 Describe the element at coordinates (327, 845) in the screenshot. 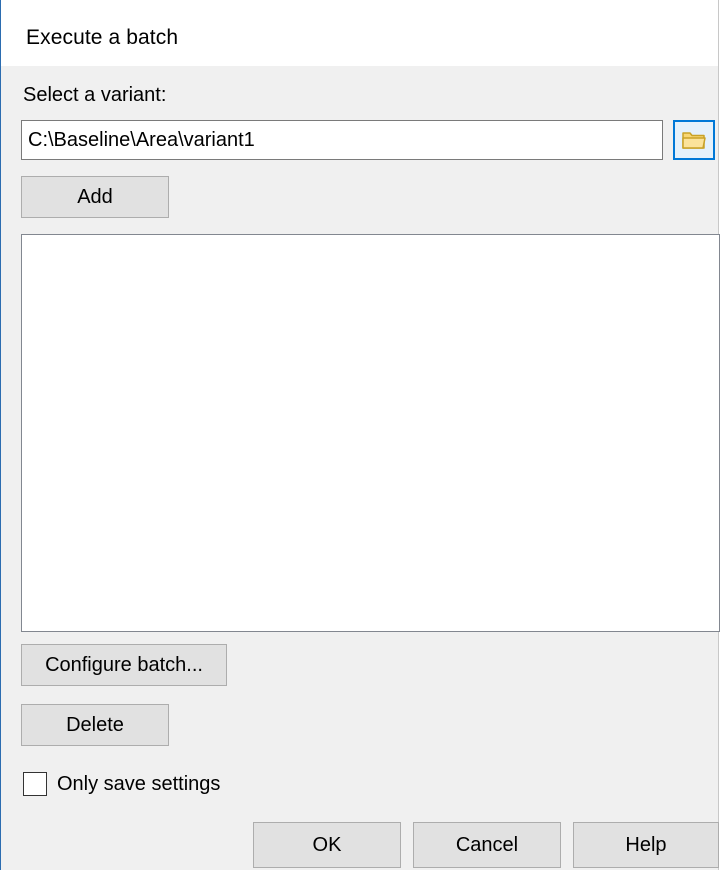

I see `ok-button: OK` at that location.